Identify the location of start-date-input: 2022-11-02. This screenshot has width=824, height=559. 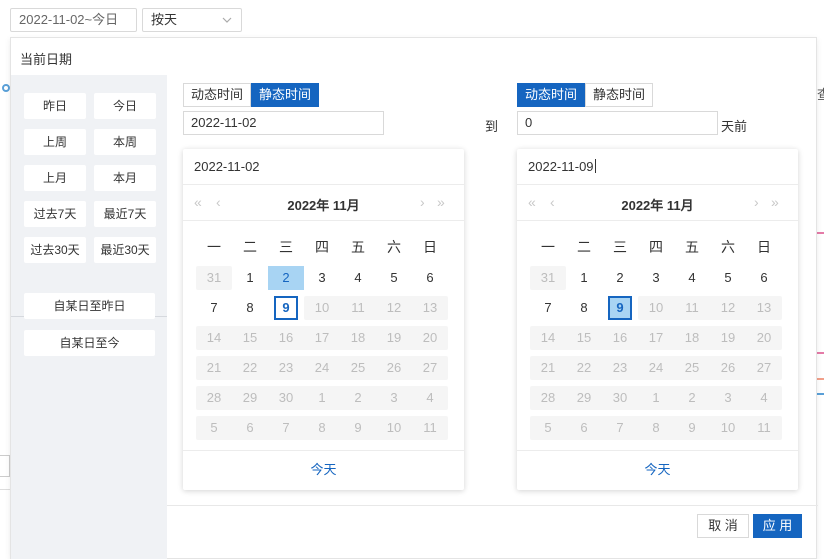
(283, 123).